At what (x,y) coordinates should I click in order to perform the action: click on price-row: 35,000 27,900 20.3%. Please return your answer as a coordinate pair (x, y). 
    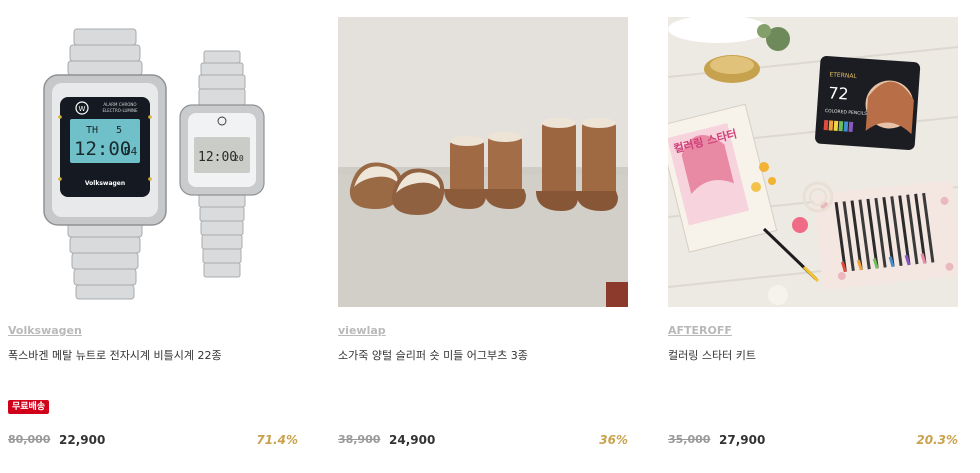
    Looking at the image, I should click on (813, 441).